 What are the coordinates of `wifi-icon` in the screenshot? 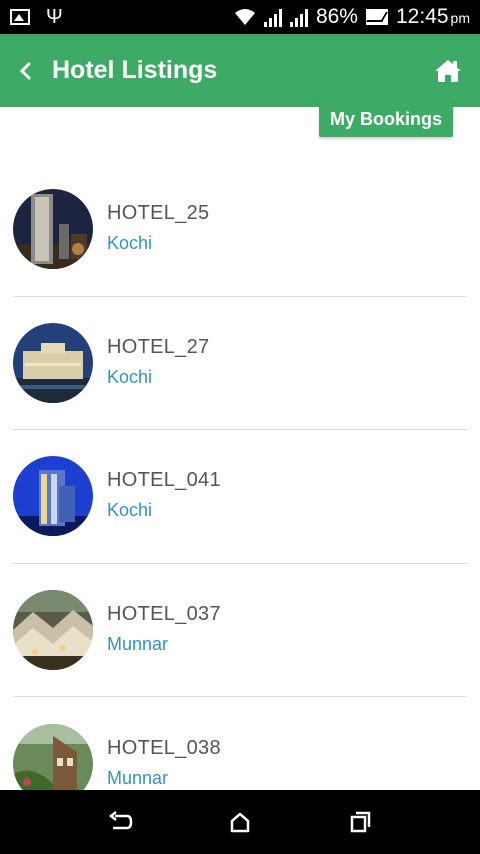 It's located at (244, 17).